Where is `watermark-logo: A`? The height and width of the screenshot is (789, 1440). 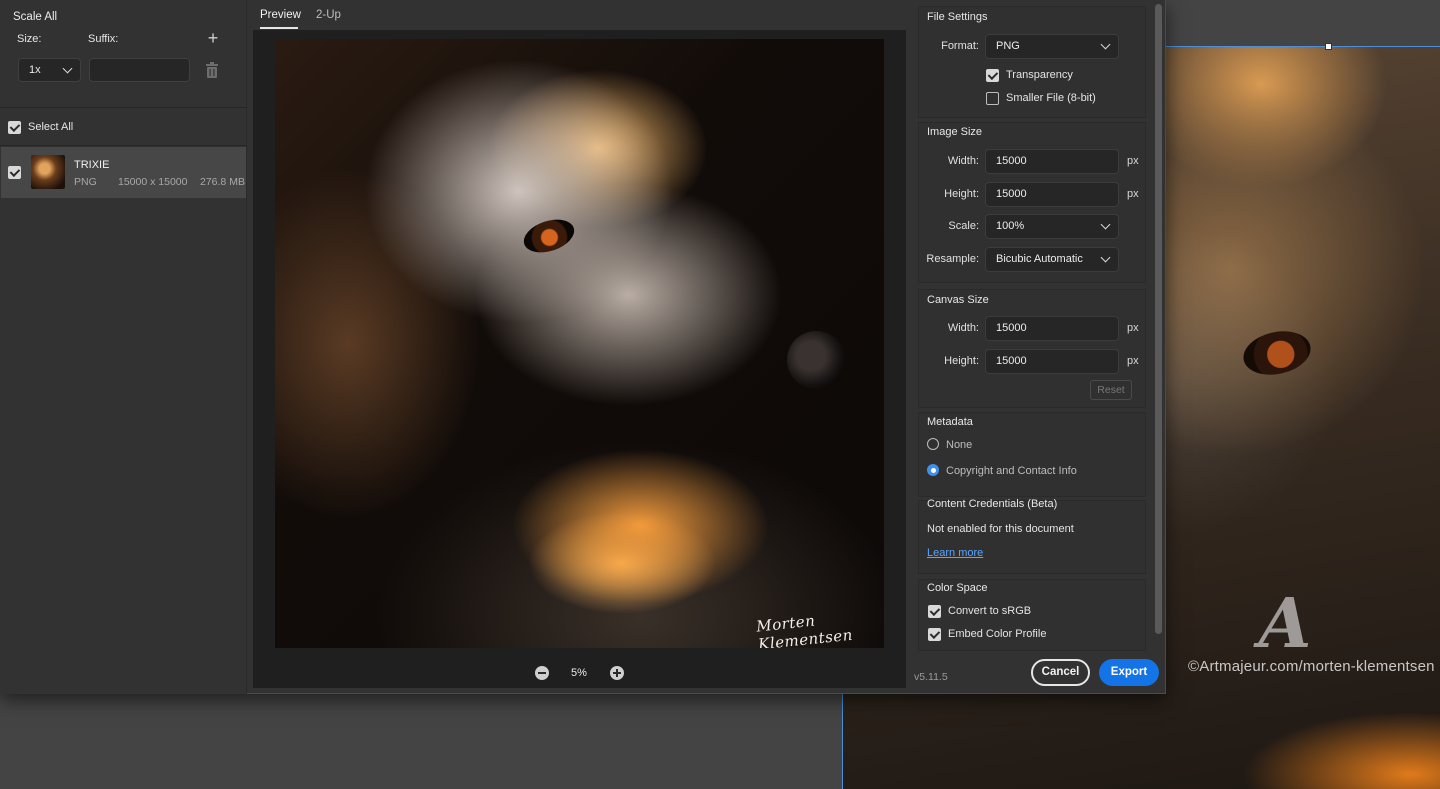
watermark-logo: A is located at coordinates (1285, 624).